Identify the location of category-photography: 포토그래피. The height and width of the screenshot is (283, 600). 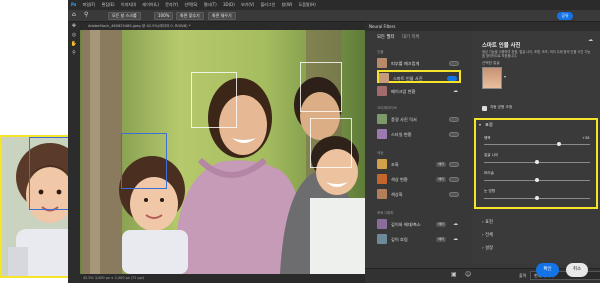
(385, 213).